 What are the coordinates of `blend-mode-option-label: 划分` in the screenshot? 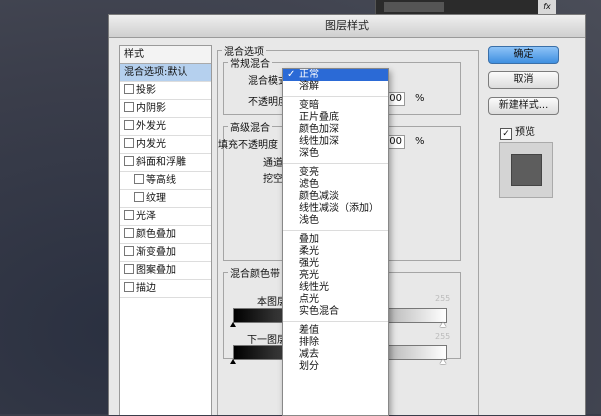 It's located at (309, 366).